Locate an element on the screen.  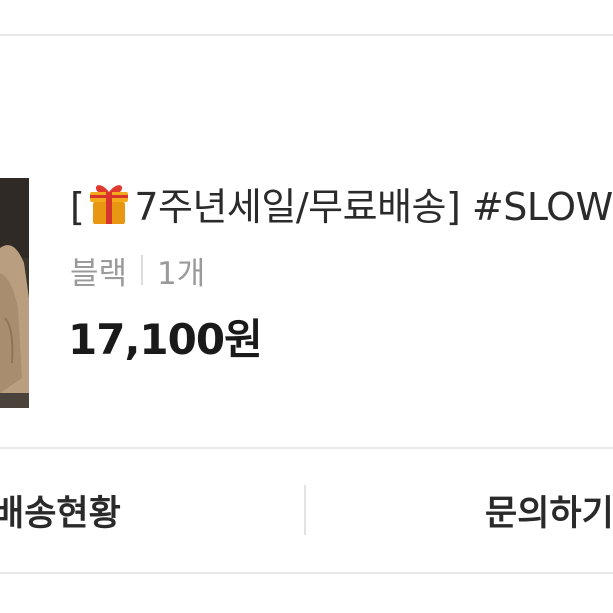
action-separator is located at coordinates (305, 510).